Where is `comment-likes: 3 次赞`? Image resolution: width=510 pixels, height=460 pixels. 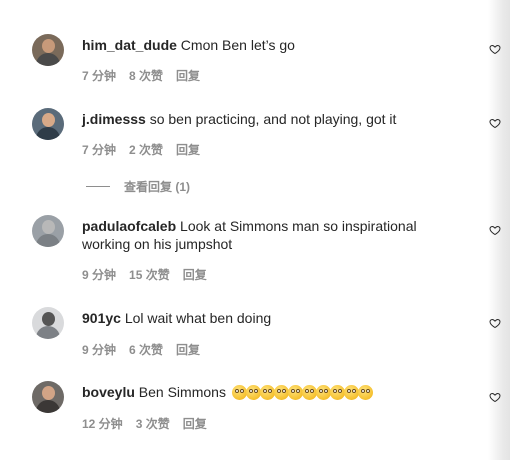 comment-likes: 3 次赞 is located at coordinates (153, 424).